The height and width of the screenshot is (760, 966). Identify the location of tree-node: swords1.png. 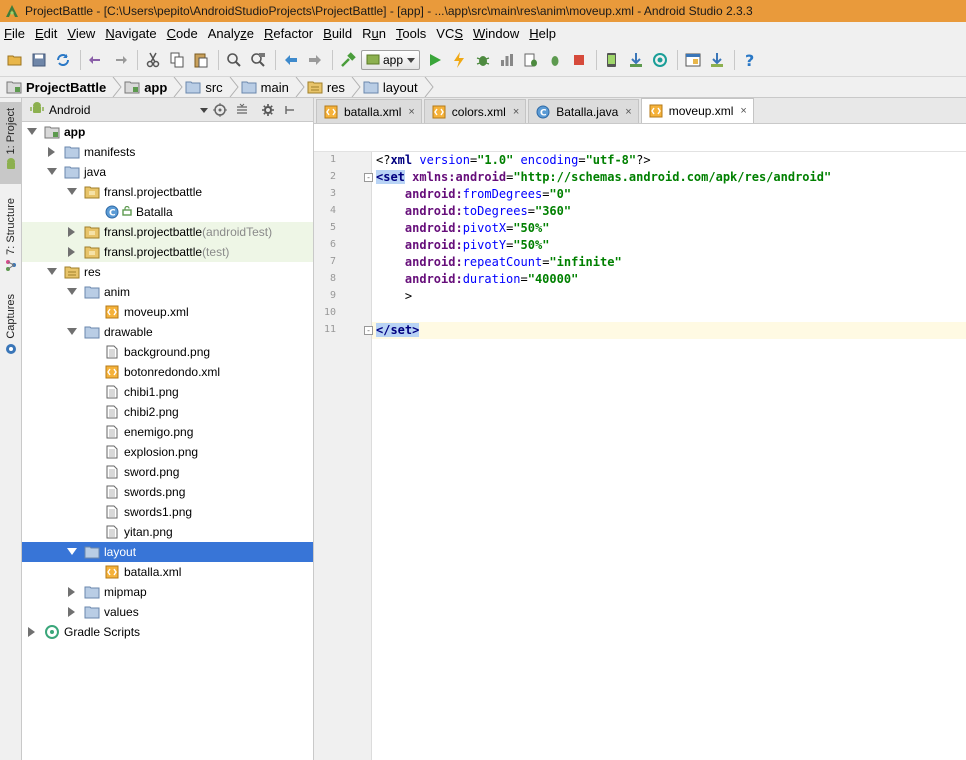
(167, 512).